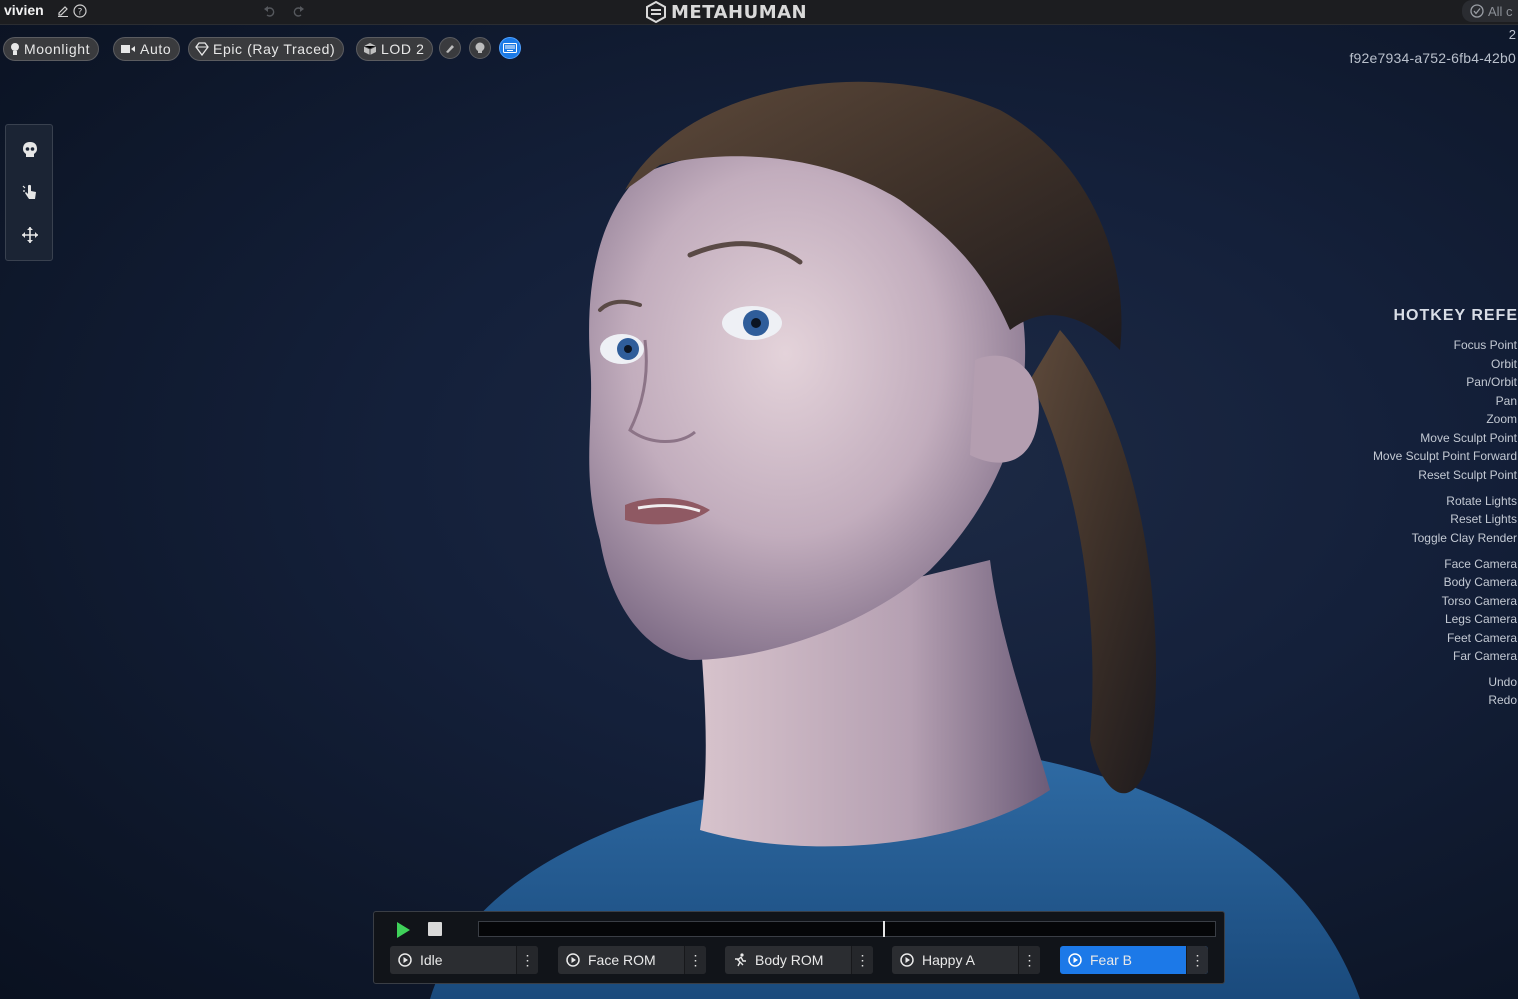 The height and width of the screenshot is (999, 1518). What do you see at coordinates (1479, 601) in the screenshot?
I see `hotkey-item: Torso Camera` at bounding box center [1479, 601].